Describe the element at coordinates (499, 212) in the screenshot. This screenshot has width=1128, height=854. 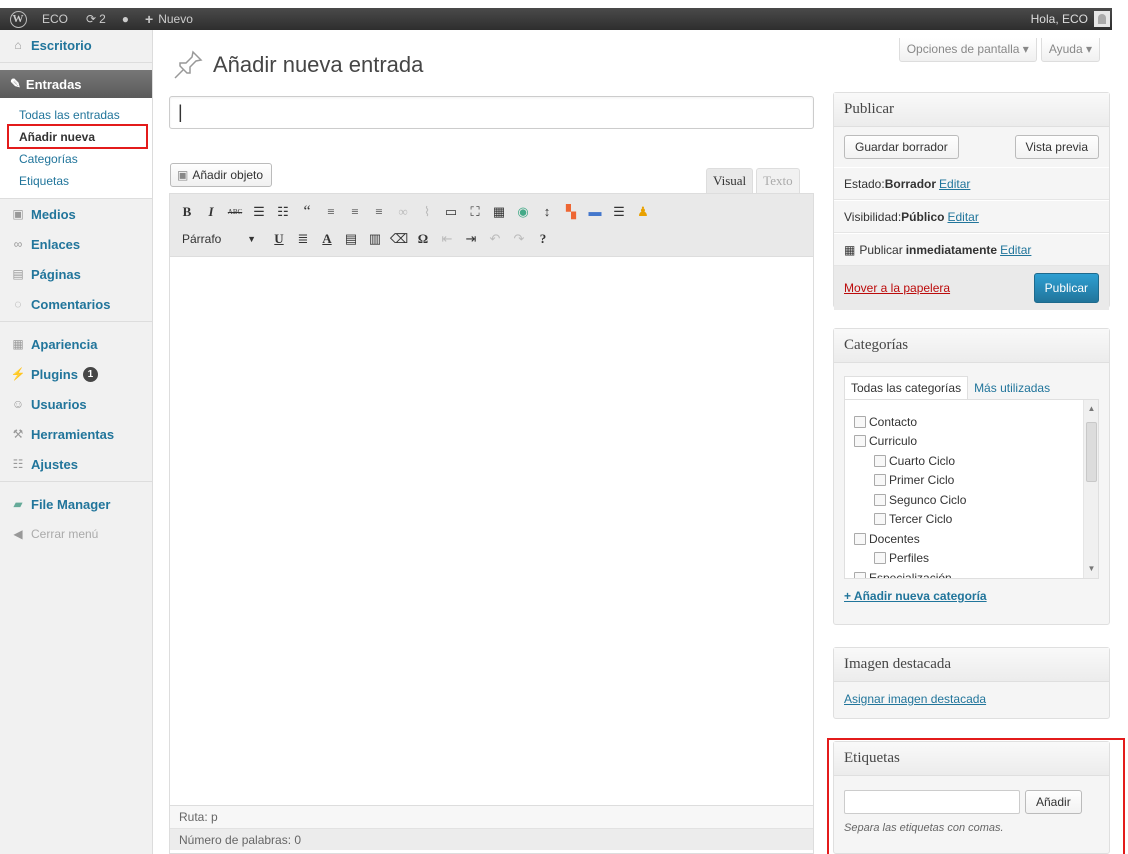
I see `kitchen-sink-icon: ▦` at that location.